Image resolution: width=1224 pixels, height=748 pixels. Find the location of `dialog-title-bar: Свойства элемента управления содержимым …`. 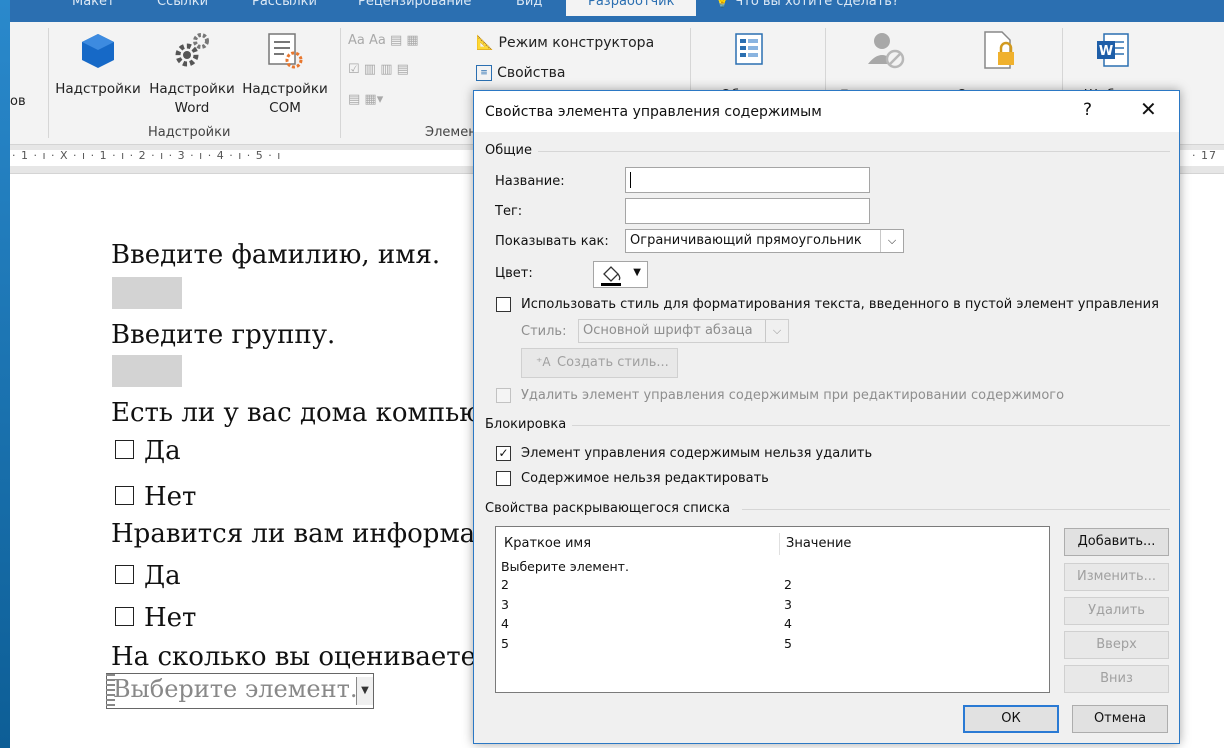

dialog-title-bar: Свойства элемента управления содержимым … is located at coordinates (826, 111).